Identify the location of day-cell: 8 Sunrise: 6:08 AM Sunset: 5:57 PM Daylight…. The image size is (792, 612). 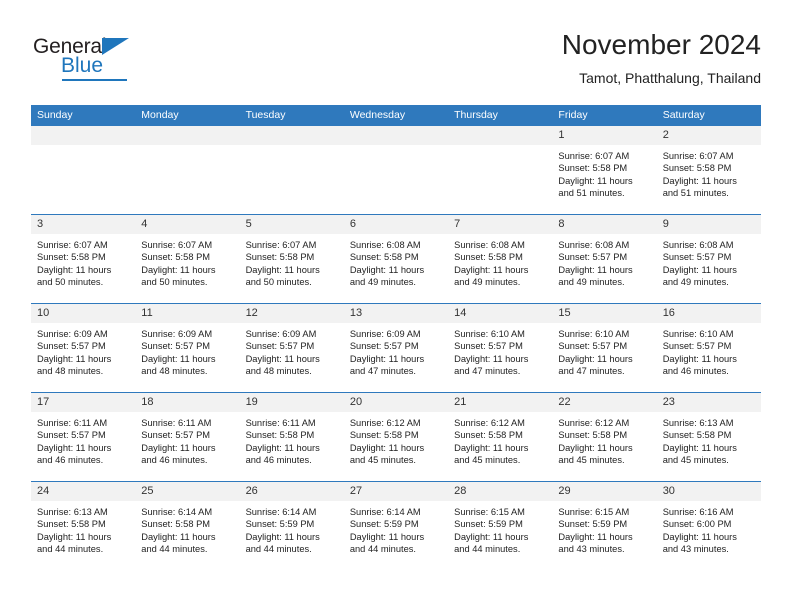
(604, 259).